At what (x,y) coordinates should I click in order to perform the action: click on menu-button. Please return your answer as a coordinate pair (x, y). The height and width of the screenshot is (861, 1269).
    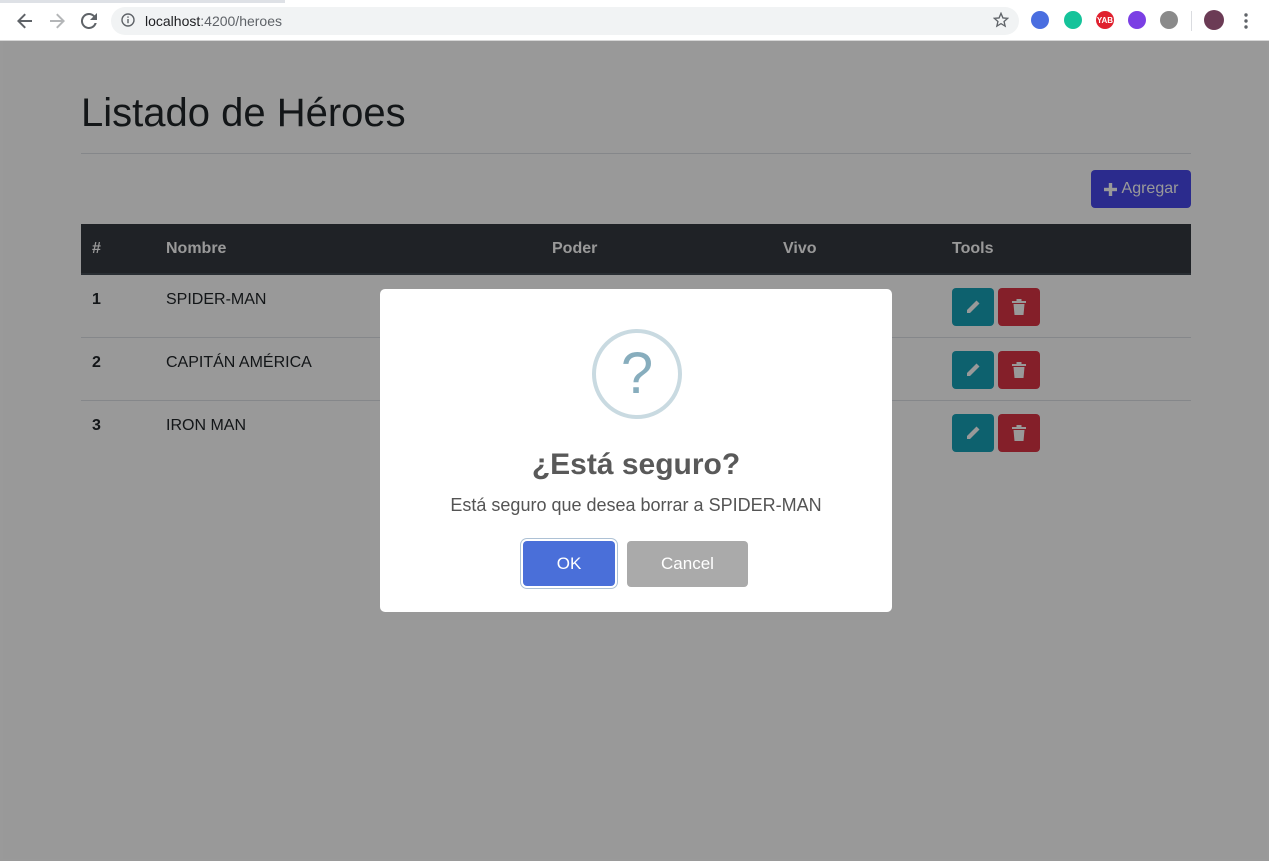
    Looking at the image, I should click on (1246, 21).